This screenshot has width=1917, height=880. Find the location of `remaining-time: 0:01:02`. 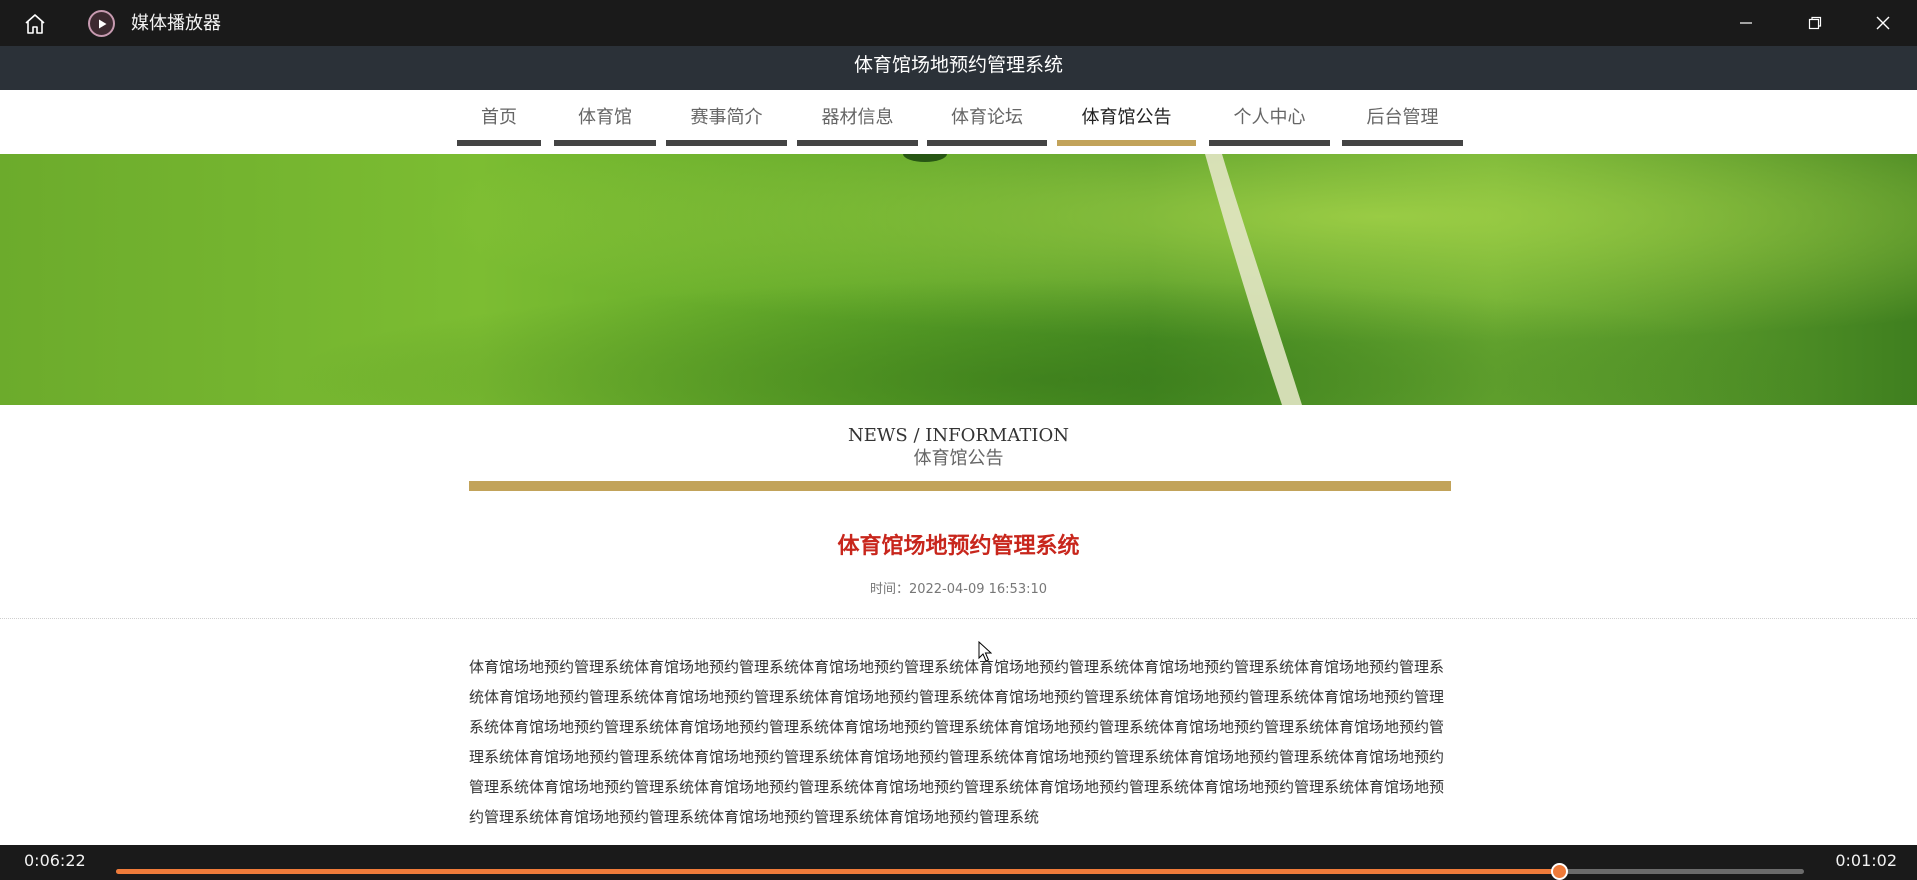

remaining-time: 0:01:02 is located at coordinates (1866, 860).